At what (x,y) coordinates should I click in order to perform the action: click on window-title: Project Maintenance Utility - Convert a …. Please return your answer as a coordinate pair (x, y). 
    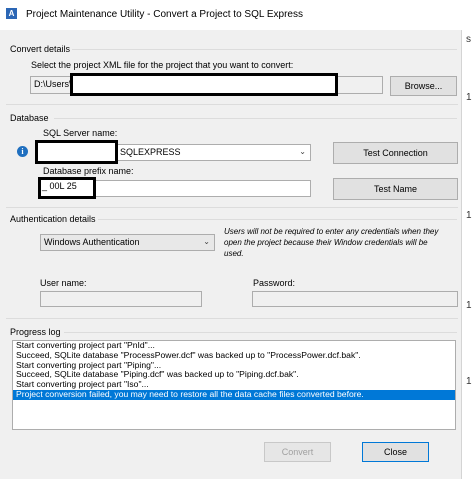
    Looking at the image, I should click on (164, 14).